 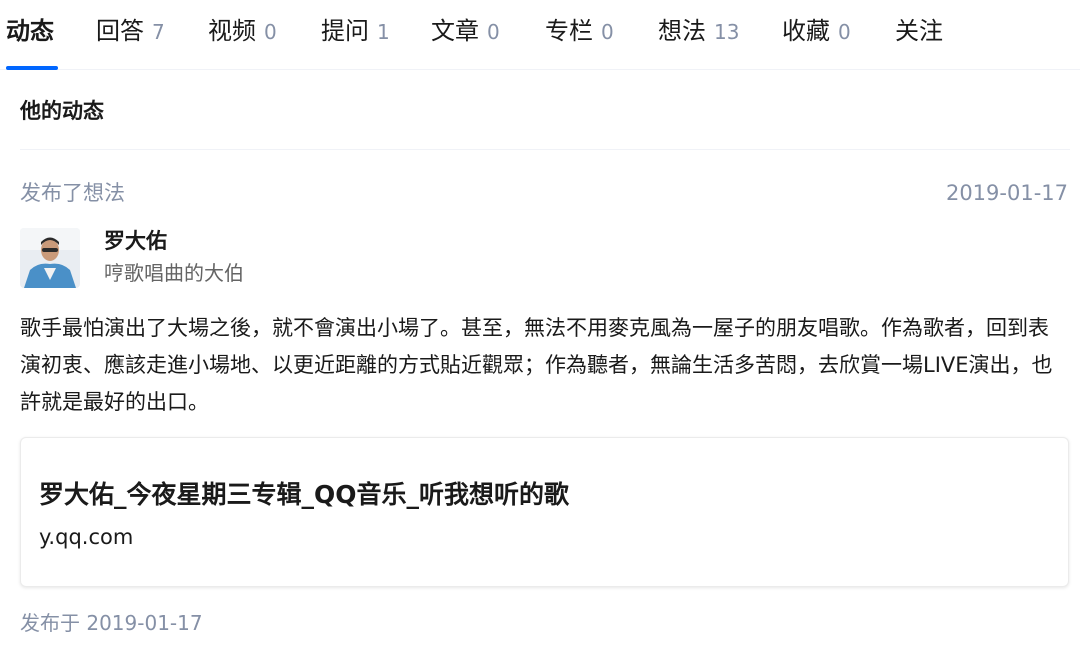 I want to click on tab-questions: 提问 1, so click(x=355, y=31).